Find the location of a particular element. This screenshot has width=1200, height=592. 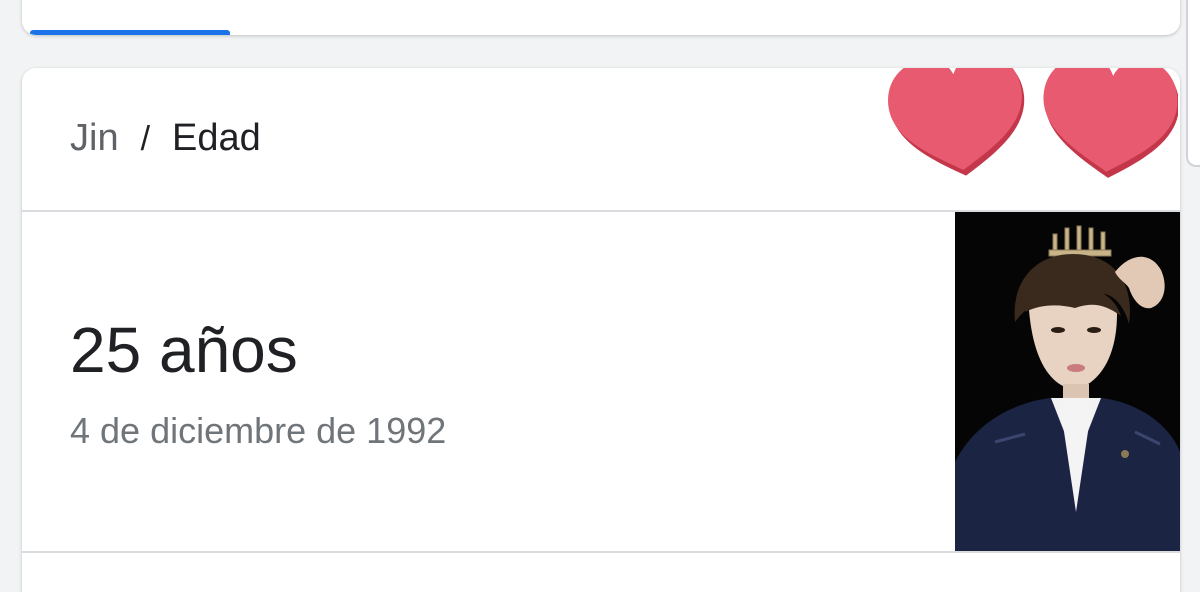

previous-result-card is located at coordinates (601, 17).